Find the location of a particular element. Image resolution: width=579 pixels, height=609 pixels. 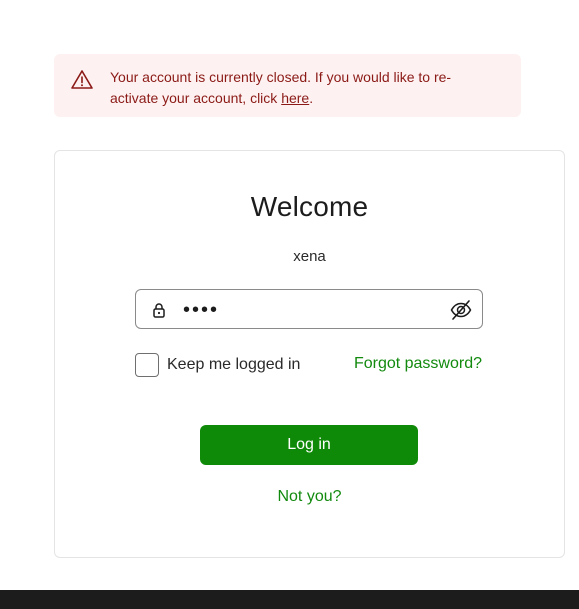

warning-triangle-icon is located at coordinates (82, 79).